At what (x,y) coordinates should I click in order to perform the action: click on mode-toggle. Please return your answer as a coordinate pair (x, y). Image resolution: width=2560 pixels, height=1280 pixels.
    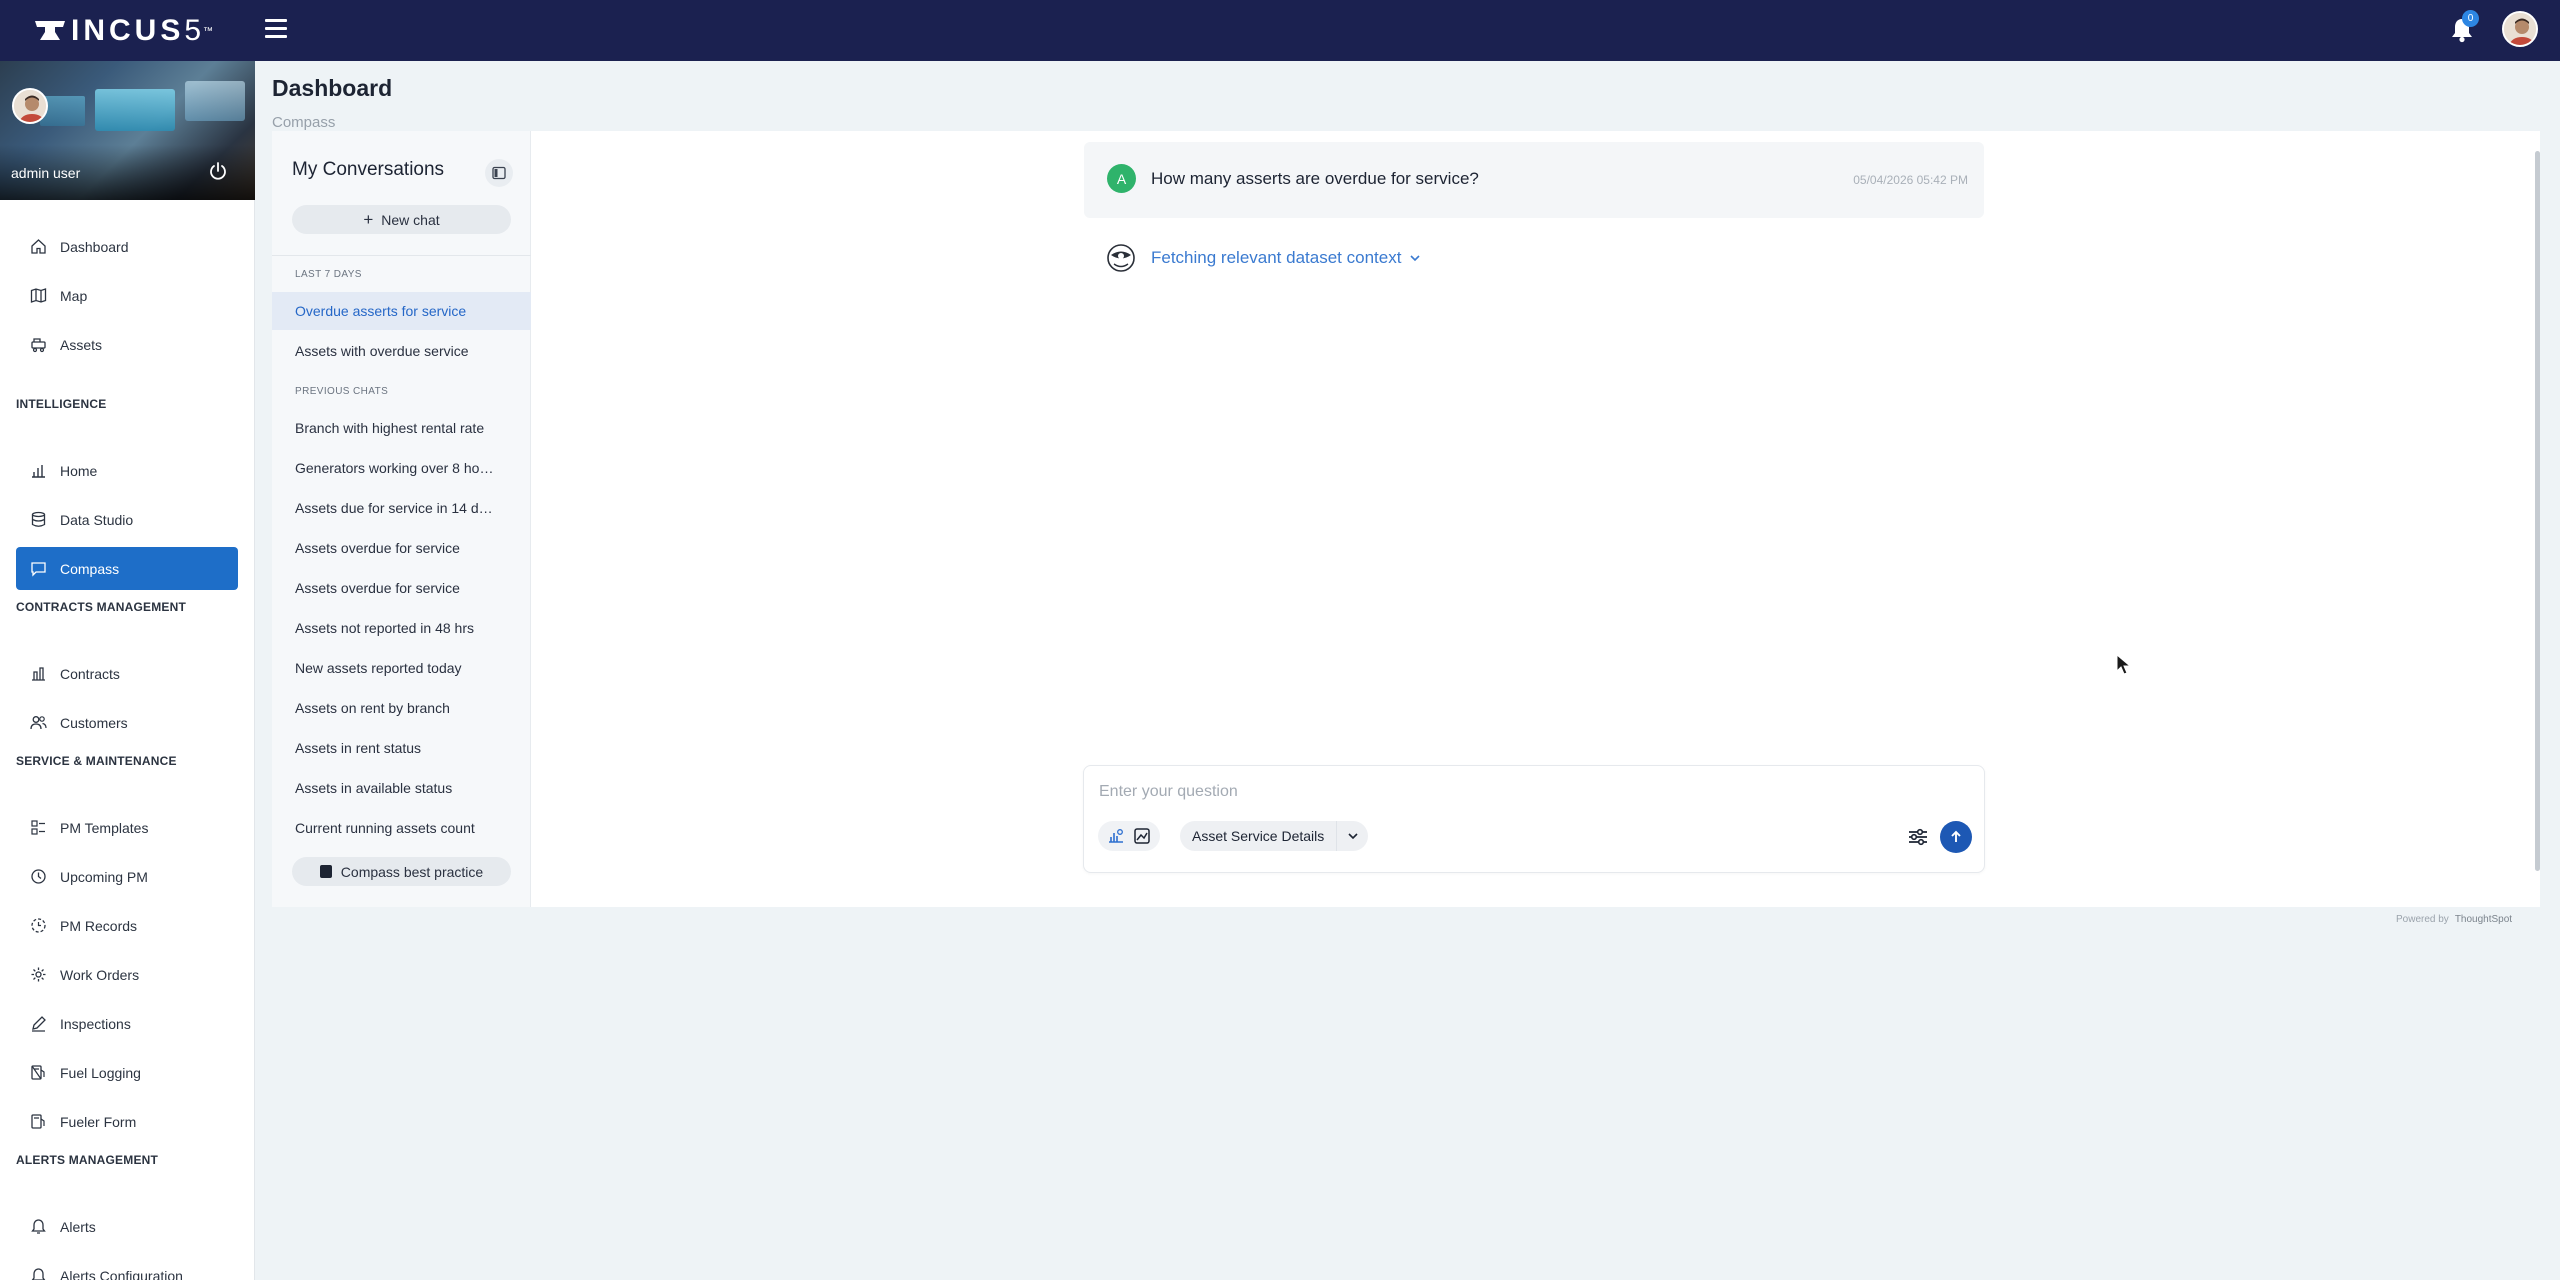
    Looking at the image, I should click on (1129, 836).